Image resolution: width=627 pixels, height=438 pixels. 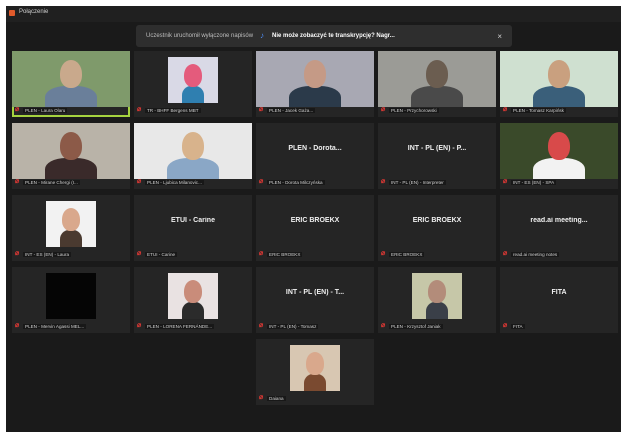 What do you see at coordinates (12, 13) in the screenshot?
I see `app-icon` at bounding box center [12, 13].